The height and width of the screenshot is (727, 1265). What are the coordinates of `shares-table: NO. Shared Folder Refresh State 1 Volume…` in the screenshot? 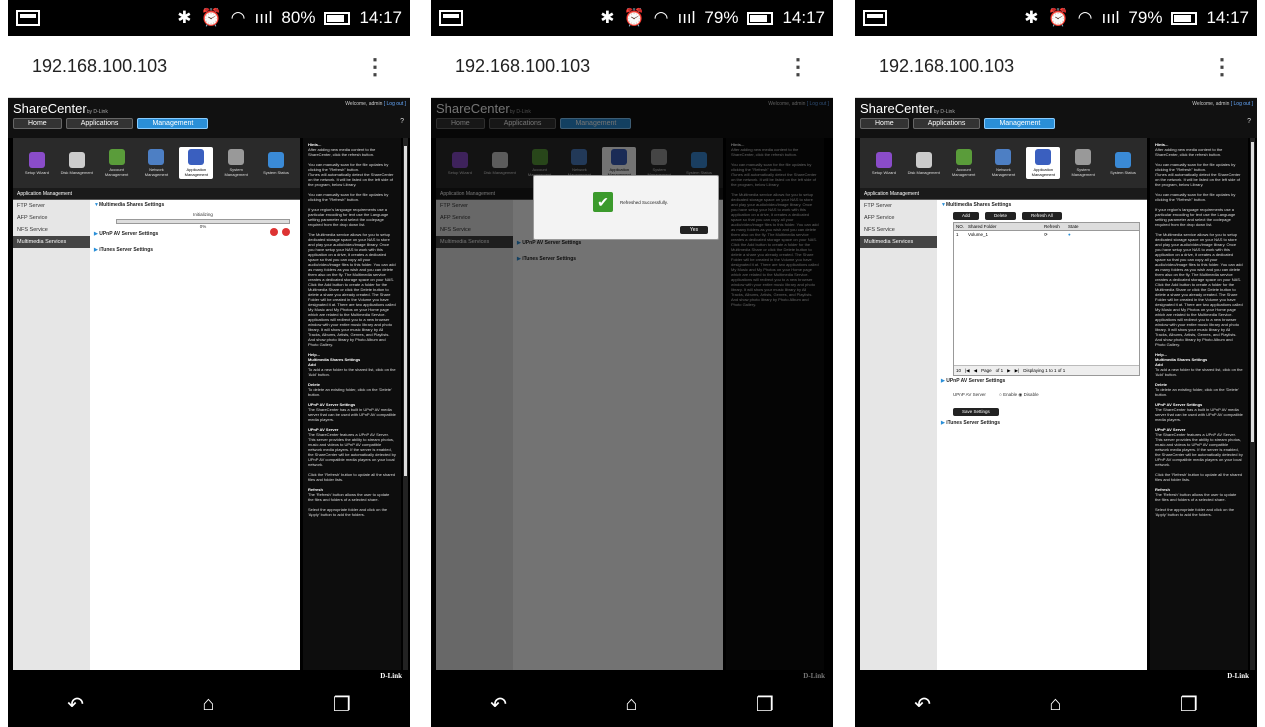 It's located at (1046, 299).